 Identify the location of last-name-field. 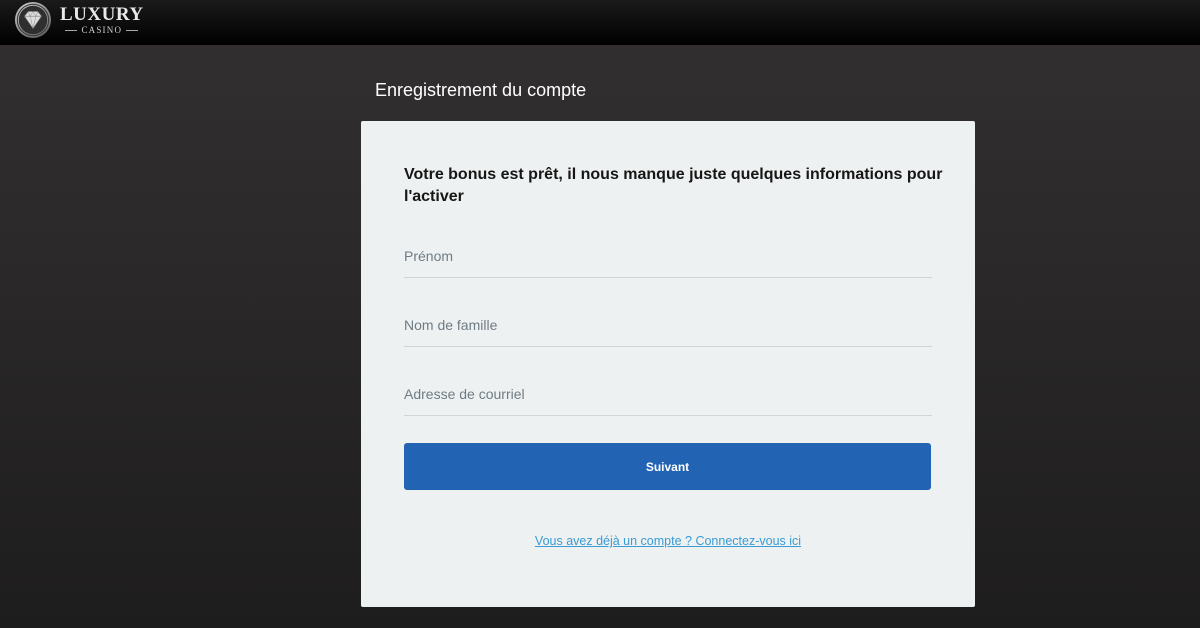
(668, 325).